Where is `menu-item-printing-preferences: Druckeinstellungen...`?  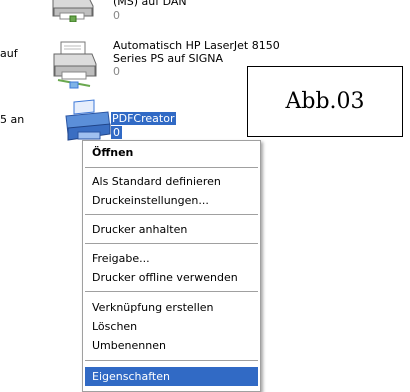 menu-item-printing-preferences: Druckeinstellungen... is located at coordinates (171, 200).